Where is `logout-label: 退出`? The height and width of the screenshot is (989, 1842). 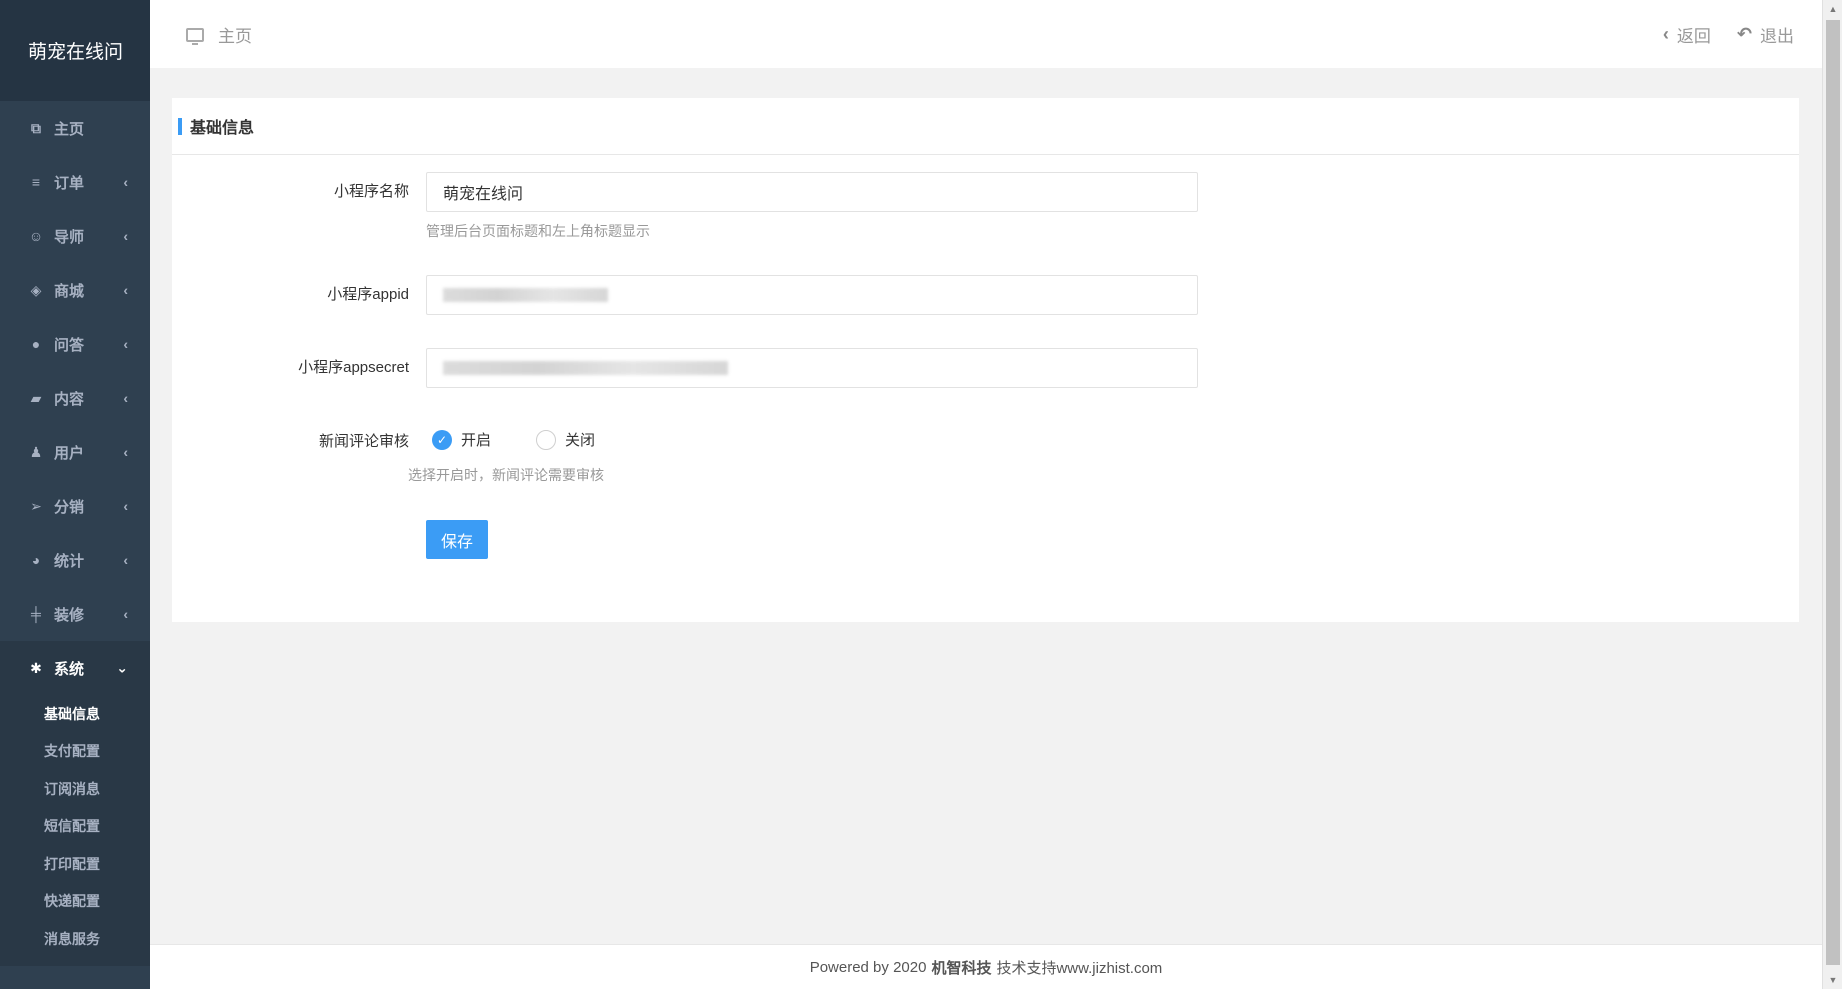 logout-label: 退出 is located at coordinates (1777, 36).